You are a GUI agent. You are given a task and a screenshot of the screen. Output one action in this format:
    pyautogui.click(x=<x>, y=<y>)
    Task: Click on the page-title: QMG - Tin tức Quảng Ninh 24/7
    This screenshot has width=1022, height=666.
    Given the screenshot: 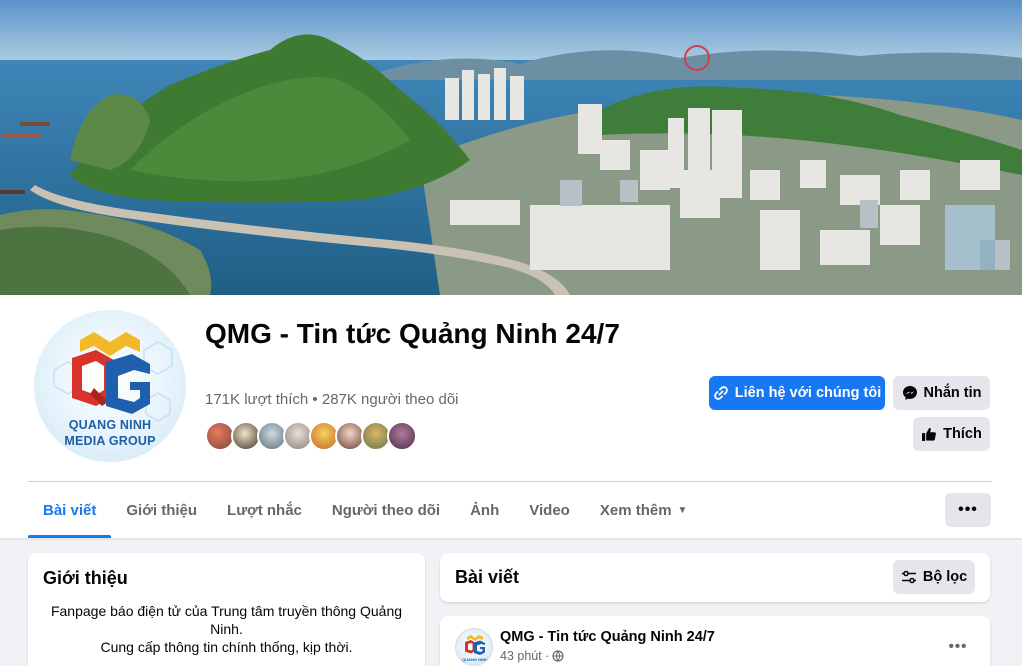 What is the action you would take?
    pyautogui.click(x=412, y=333)
    